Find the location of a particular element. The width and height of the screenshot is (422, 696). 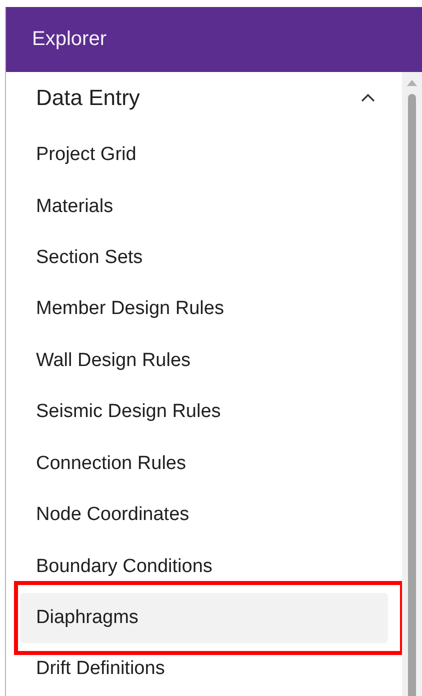

explorer-item: Project Grid is located at coordinates (204, 155).